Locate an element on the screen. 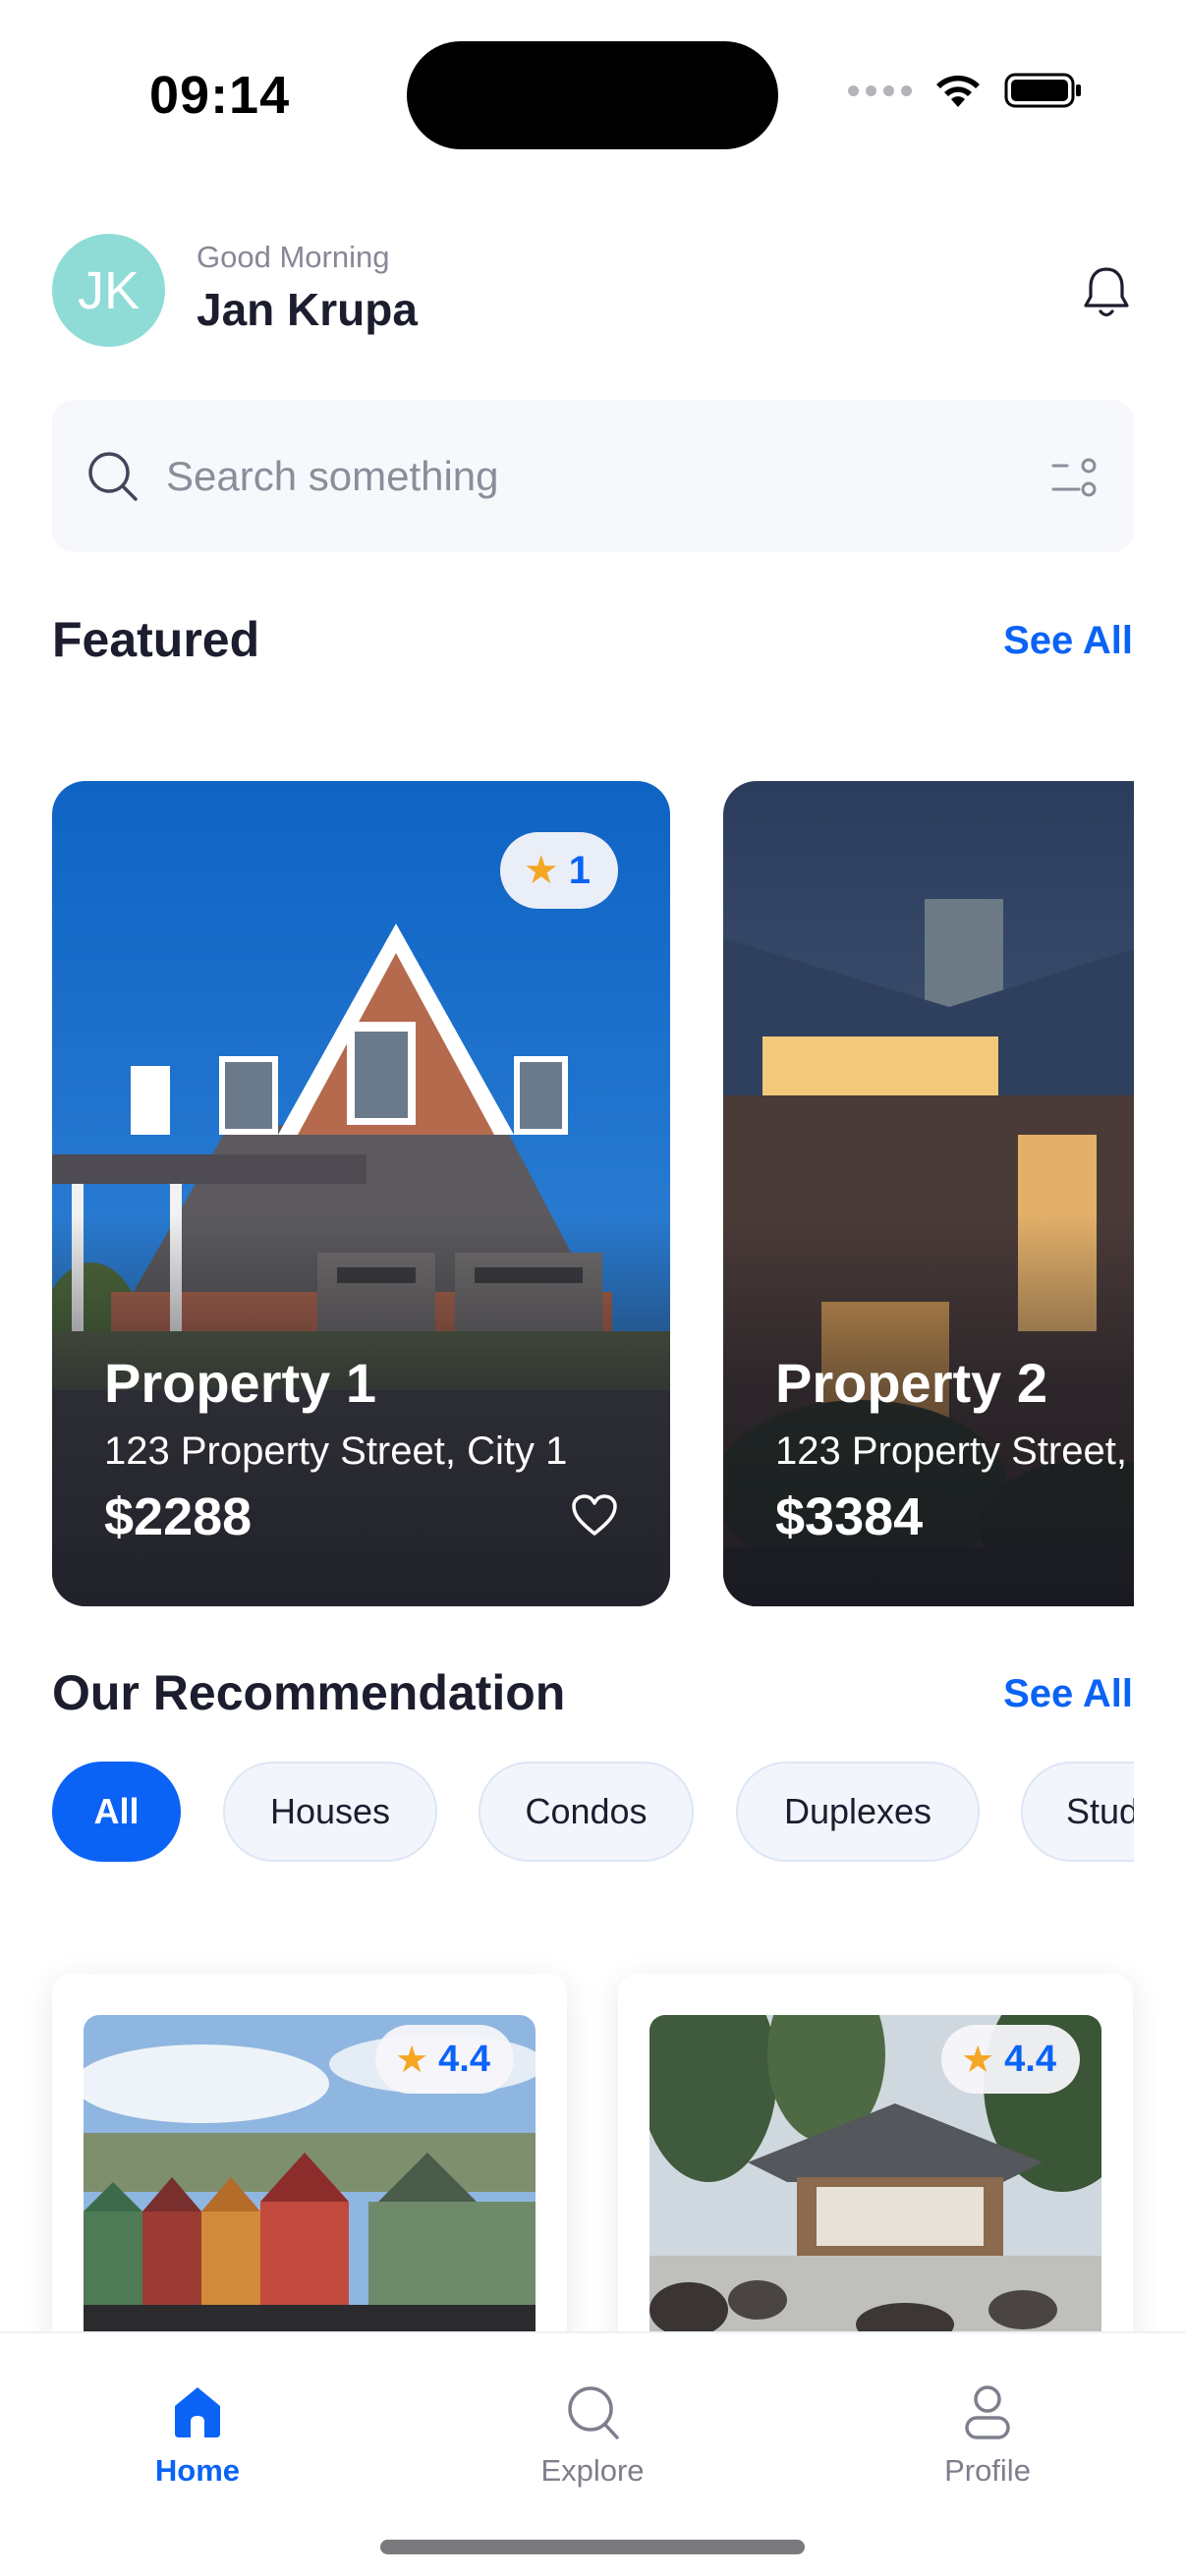 The image size is (1185, 2576). profile-icon is located at coordinates (988, 2412).